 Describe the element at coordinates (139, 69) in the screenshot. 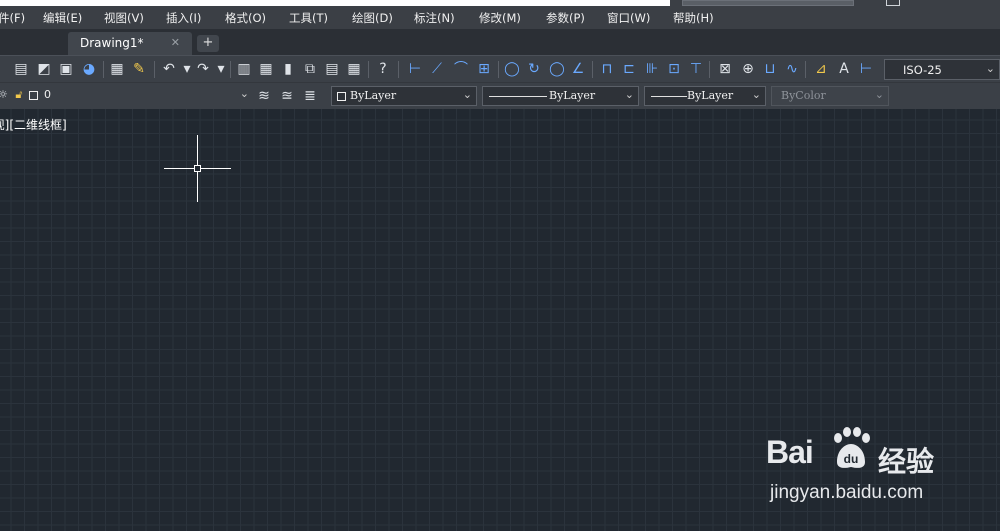

I see `match-properties-icon: ✎` at that location.